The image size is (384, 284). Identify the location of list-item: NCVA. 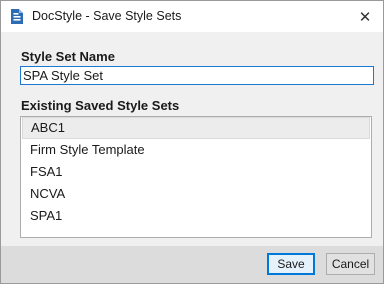
(196, 194).